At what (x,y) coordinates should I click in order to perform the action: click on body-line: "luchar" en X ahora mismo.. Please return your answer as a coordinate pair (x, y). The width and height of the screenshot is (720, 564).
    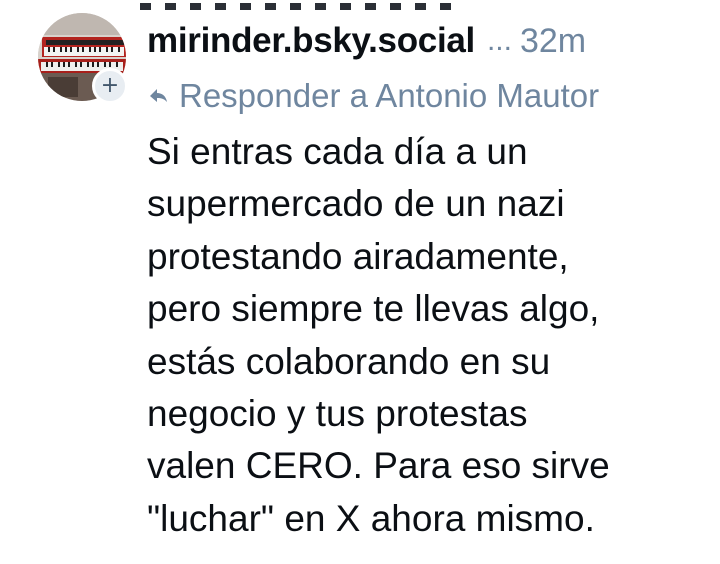
    Looking at the image, I should click on (371, 518).